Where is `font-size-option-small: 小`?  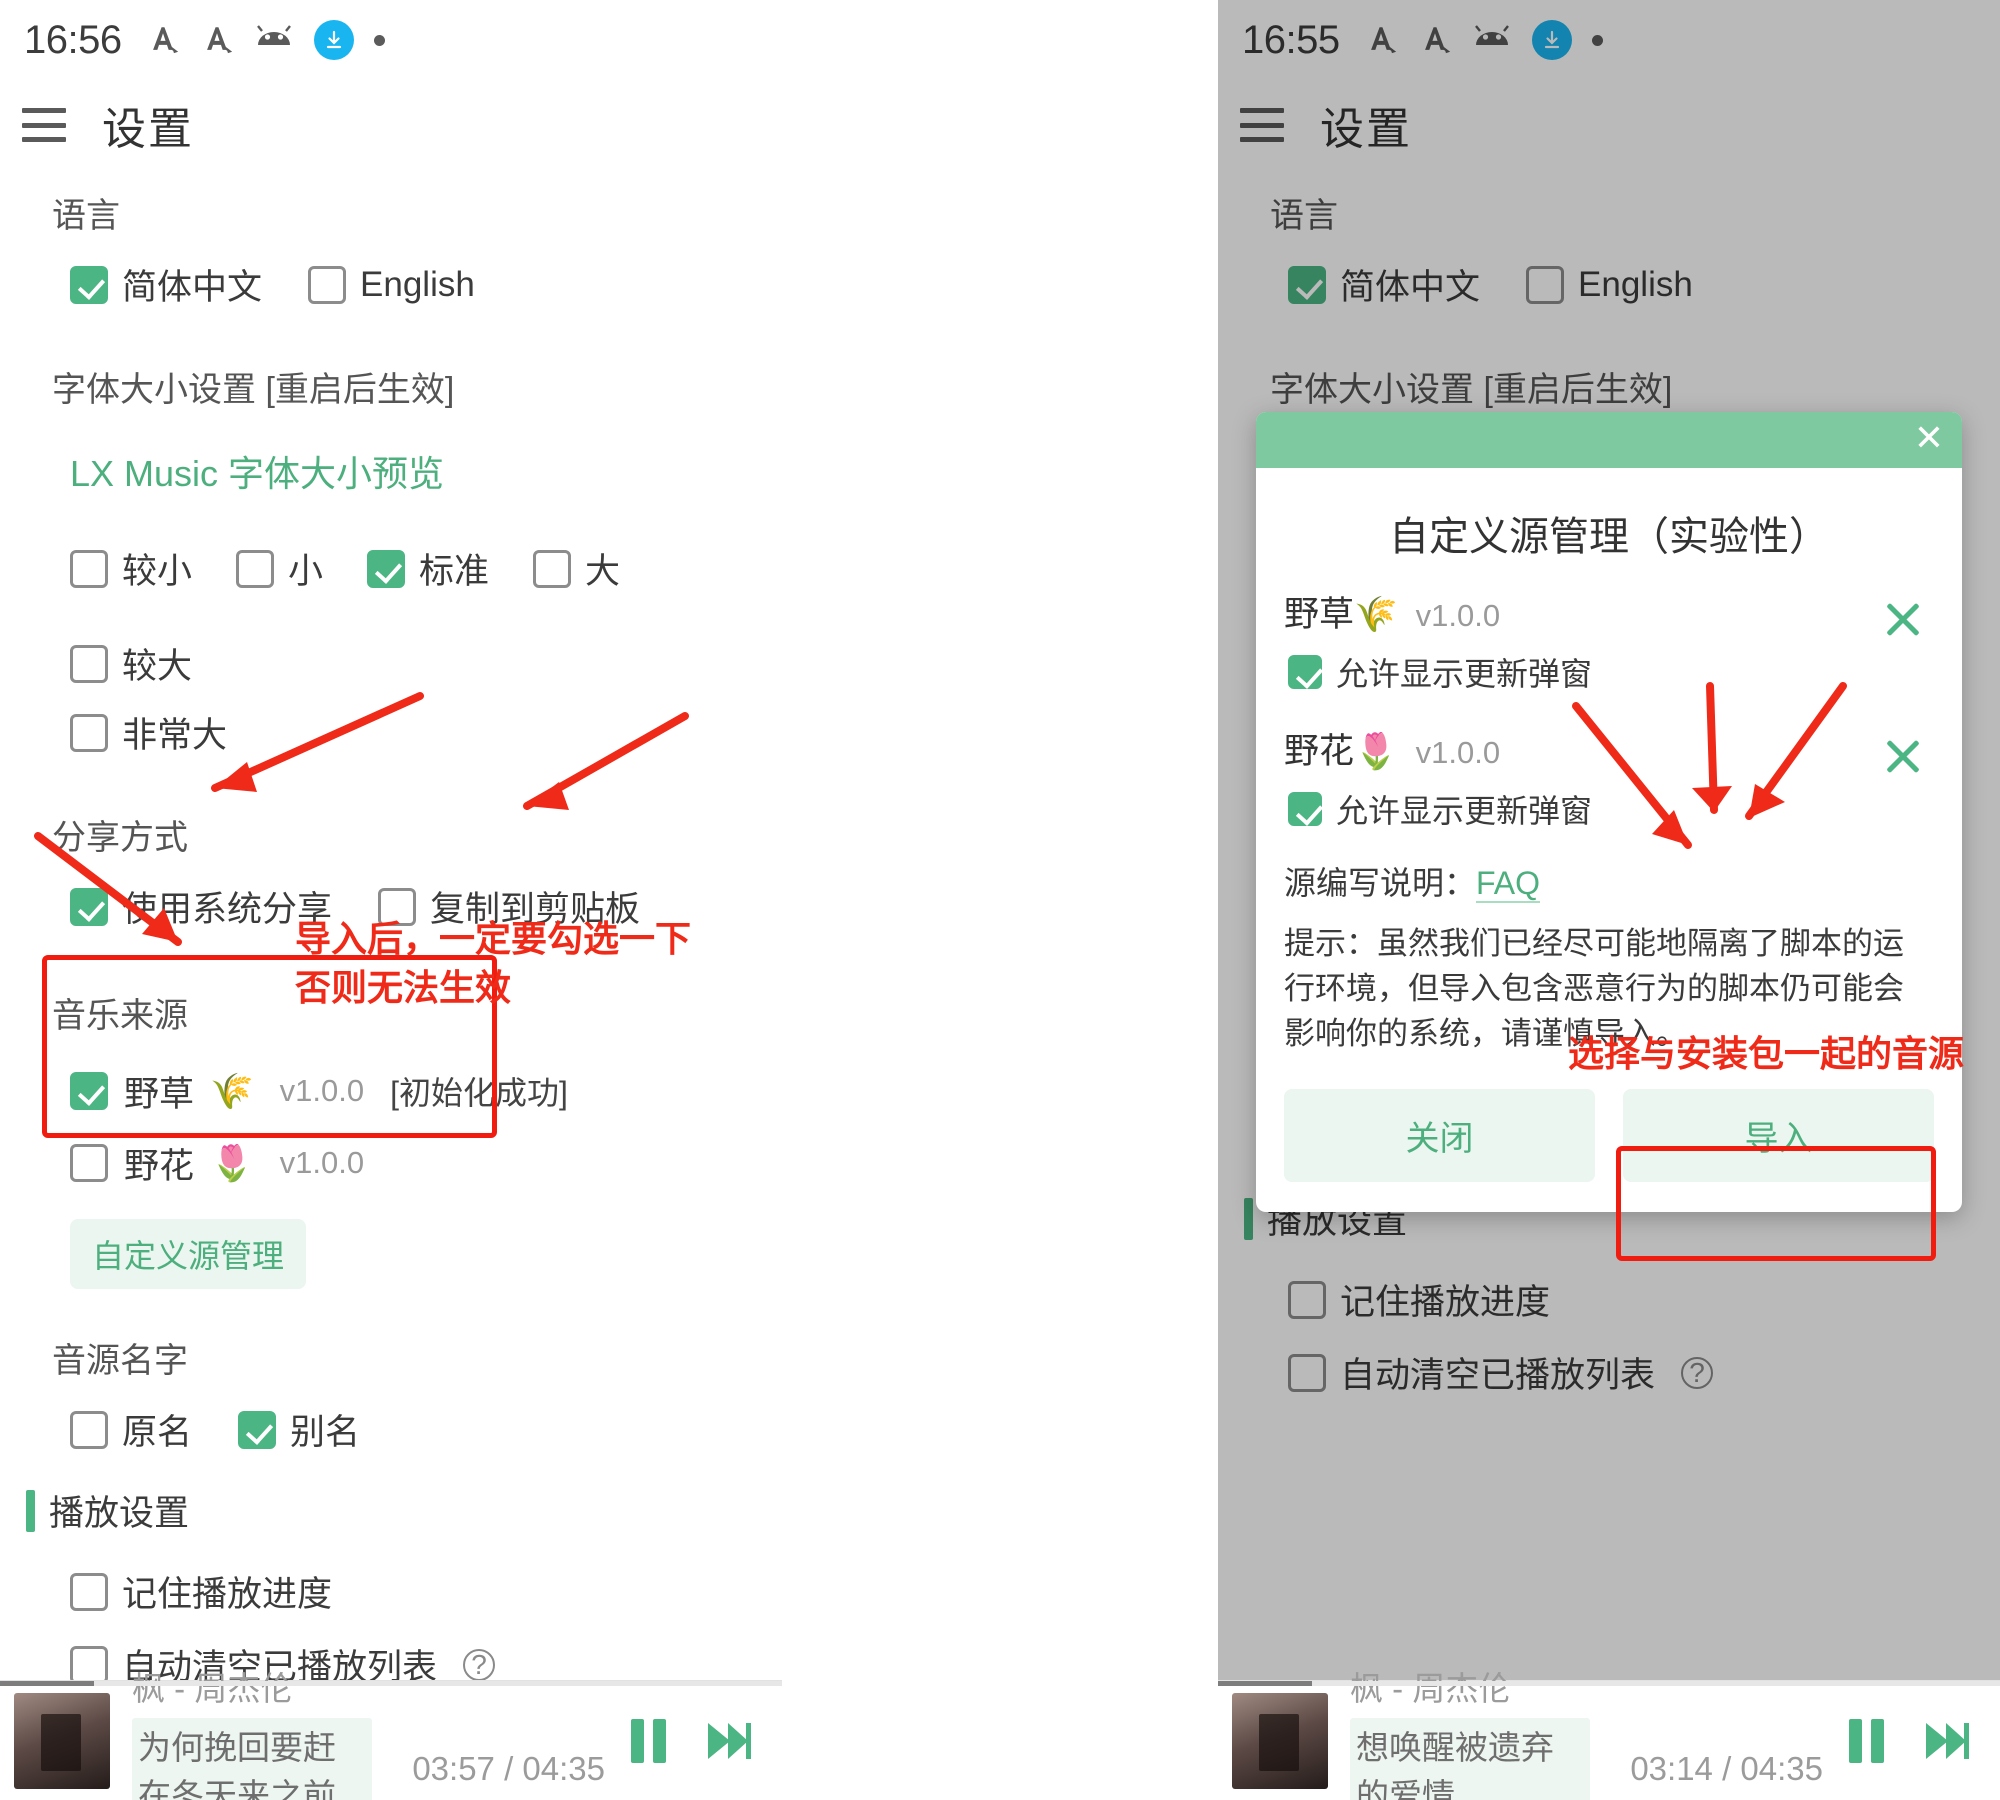 font-size-option-small: 小 is located at coordinates (279, 568).